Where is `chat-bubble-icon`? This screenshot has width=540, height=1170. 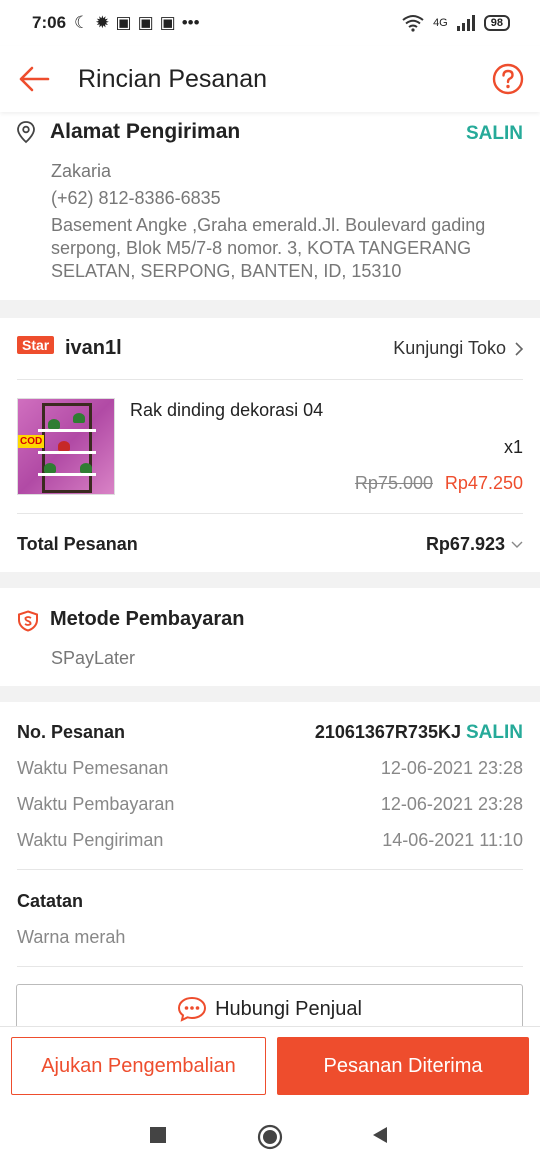 chat-bubble-icon is located at coordinates (192, 1009).